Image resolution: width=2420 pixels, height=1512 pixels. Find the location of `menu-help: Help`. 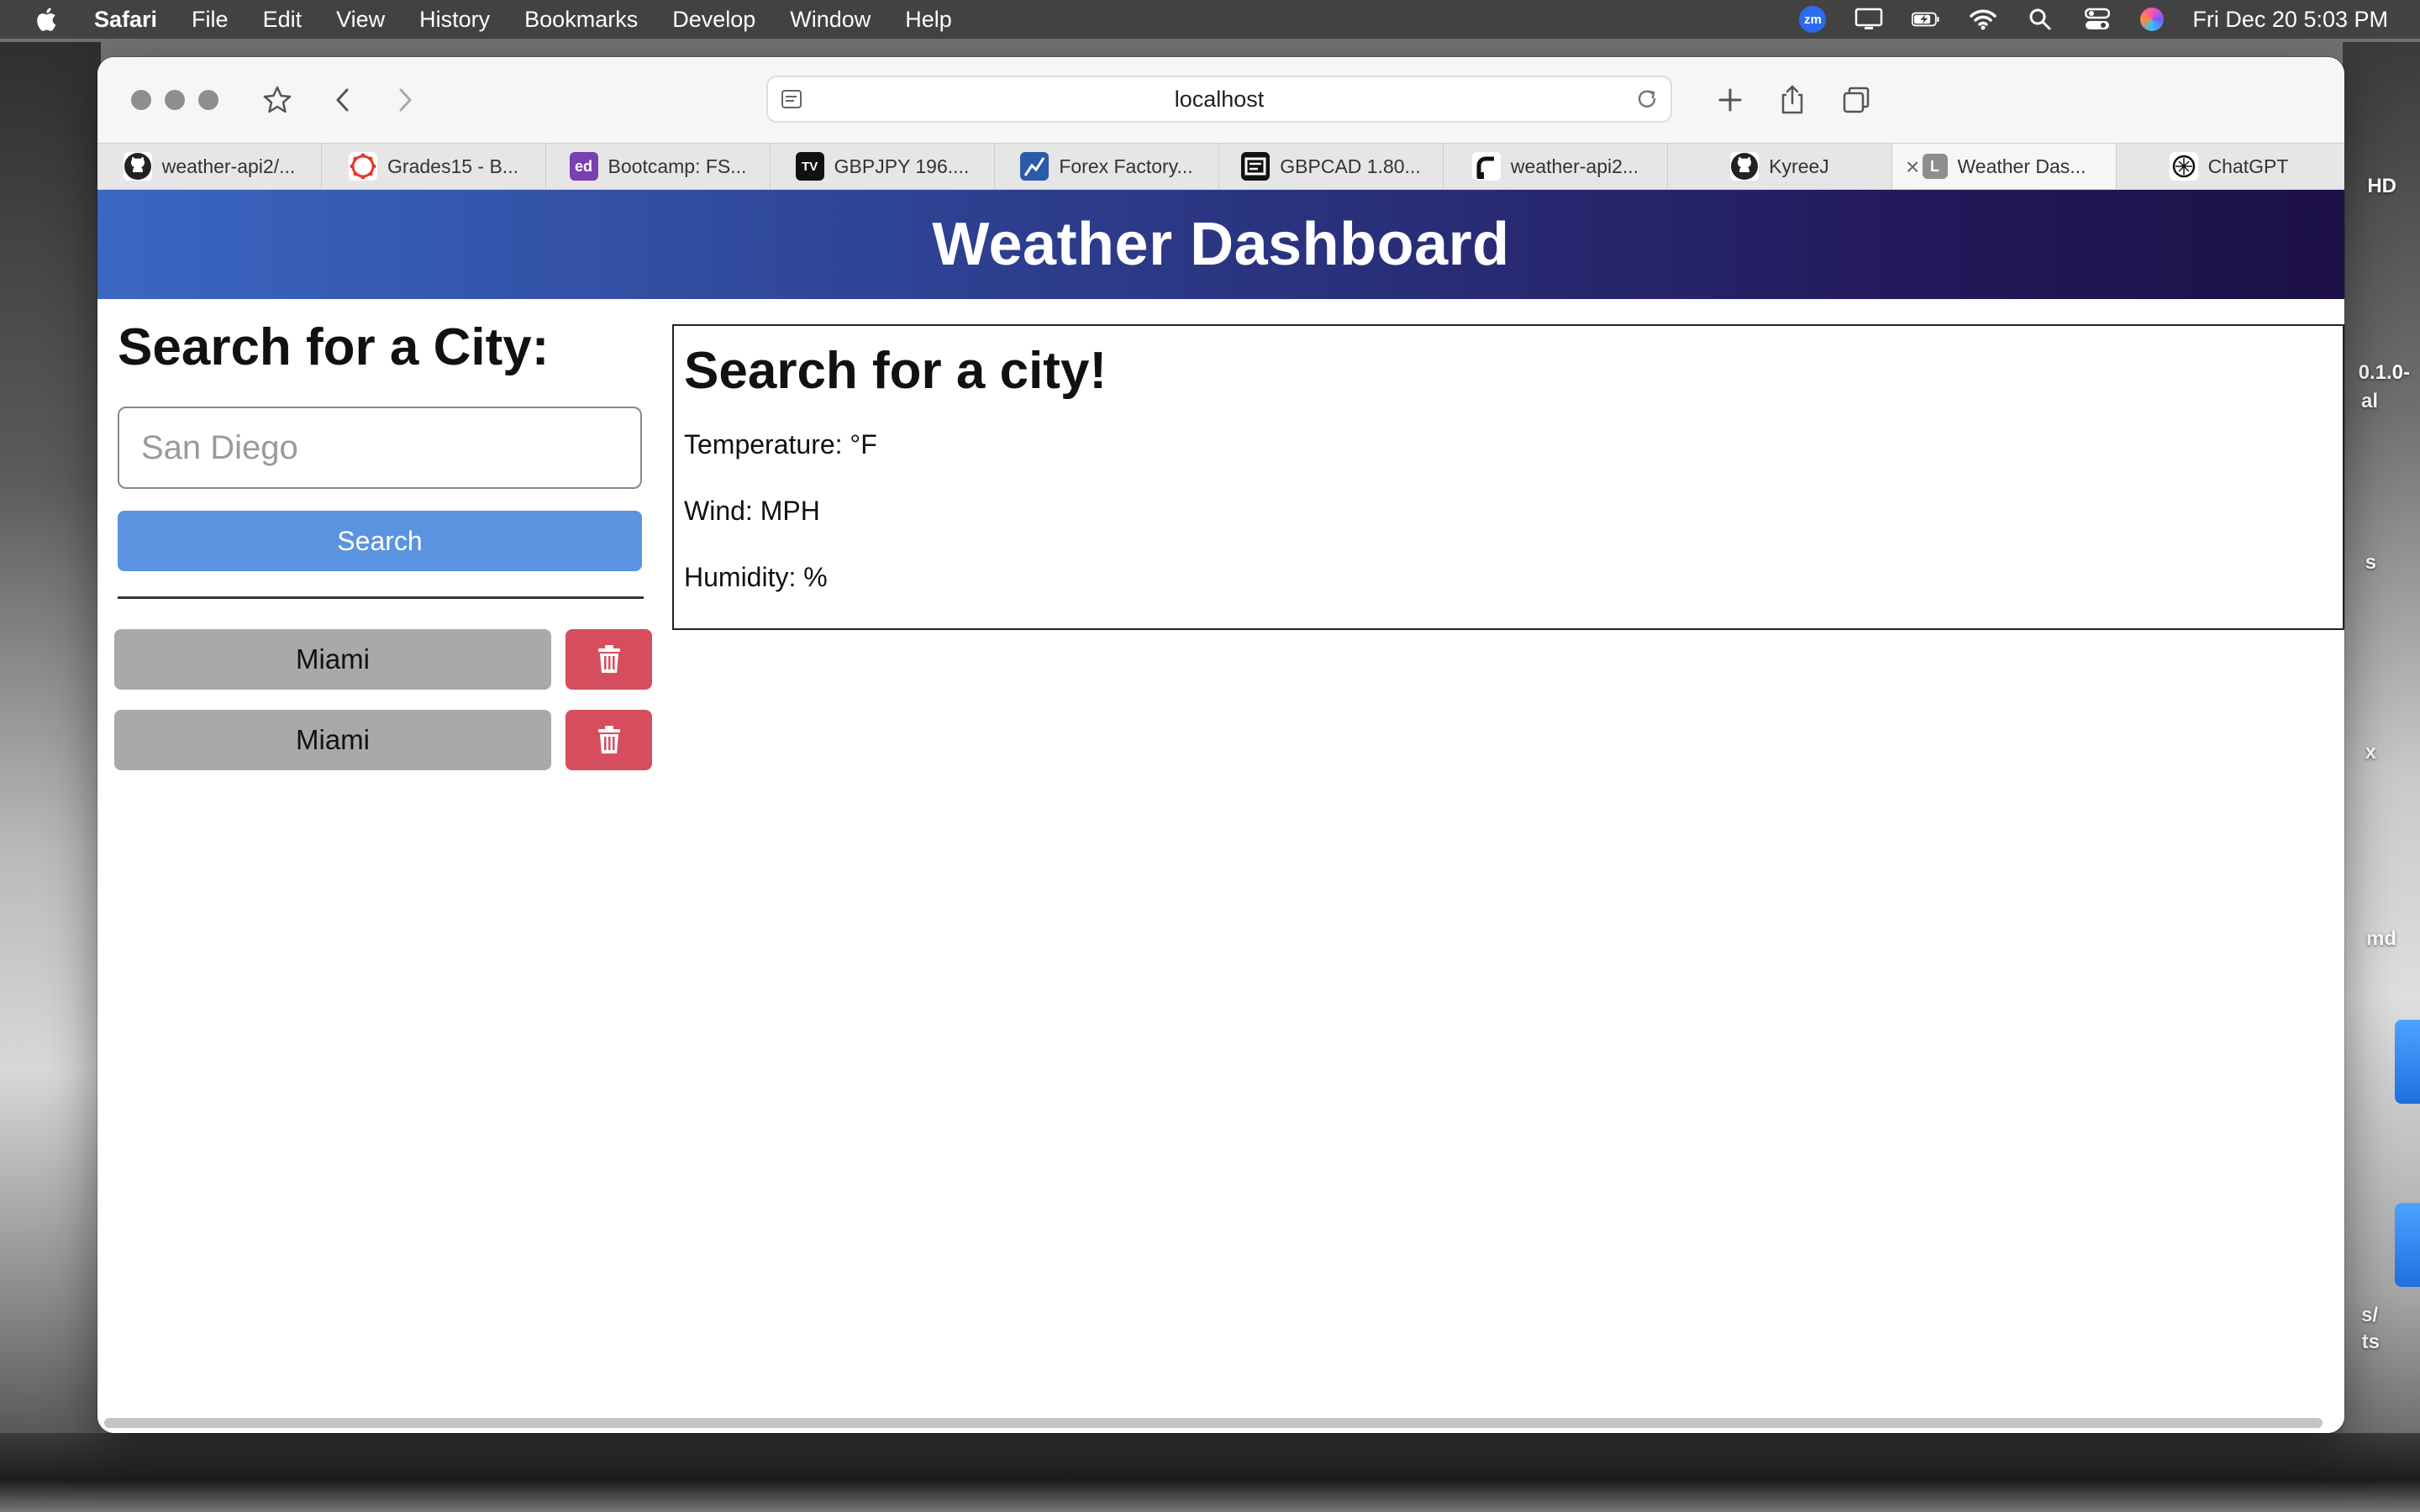

menu-help: Help is located at coordinates (929, 20).